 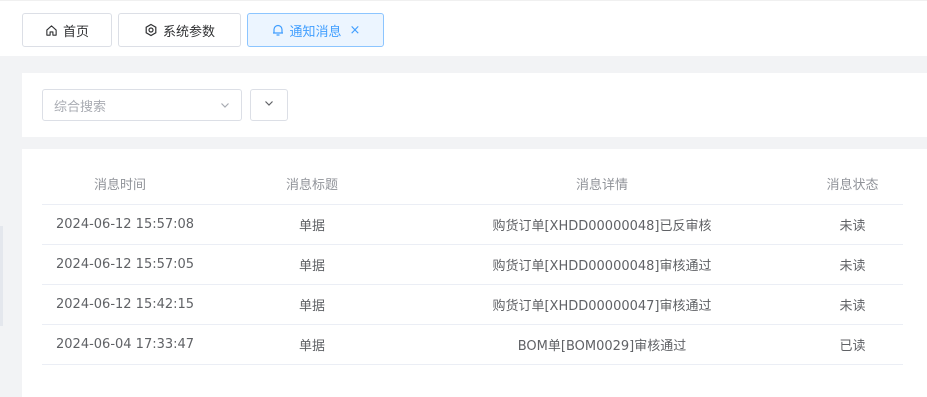 I want to click on table-header: 消息时间 消息标题 消息详情 消息状态, so click(x=472, y=184).